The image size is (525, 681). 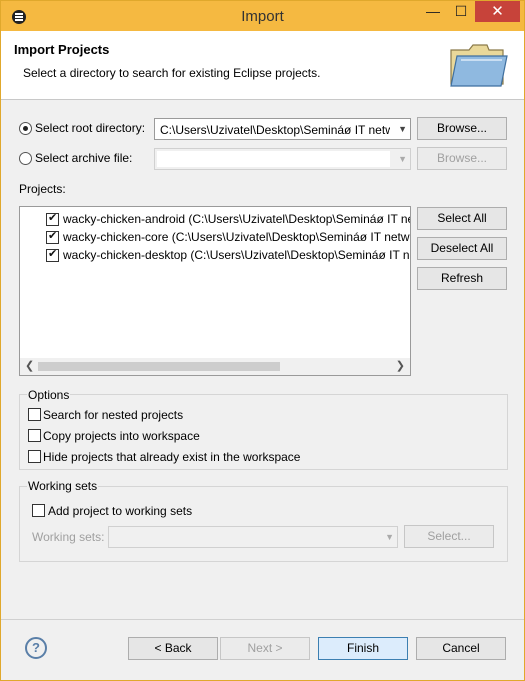 I want to click on refresh-button: Refresh, so click(x=462, y=278).